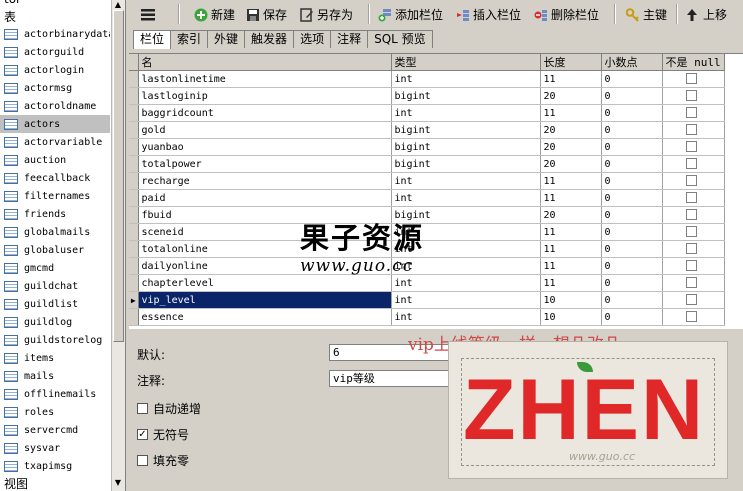 This screenshot has width=743, height=491. What do you see at coordinates (427, 147) in the screenshot?
I see `table-row: yuanbao bigint 20 0` at bounding box center [427, 147].